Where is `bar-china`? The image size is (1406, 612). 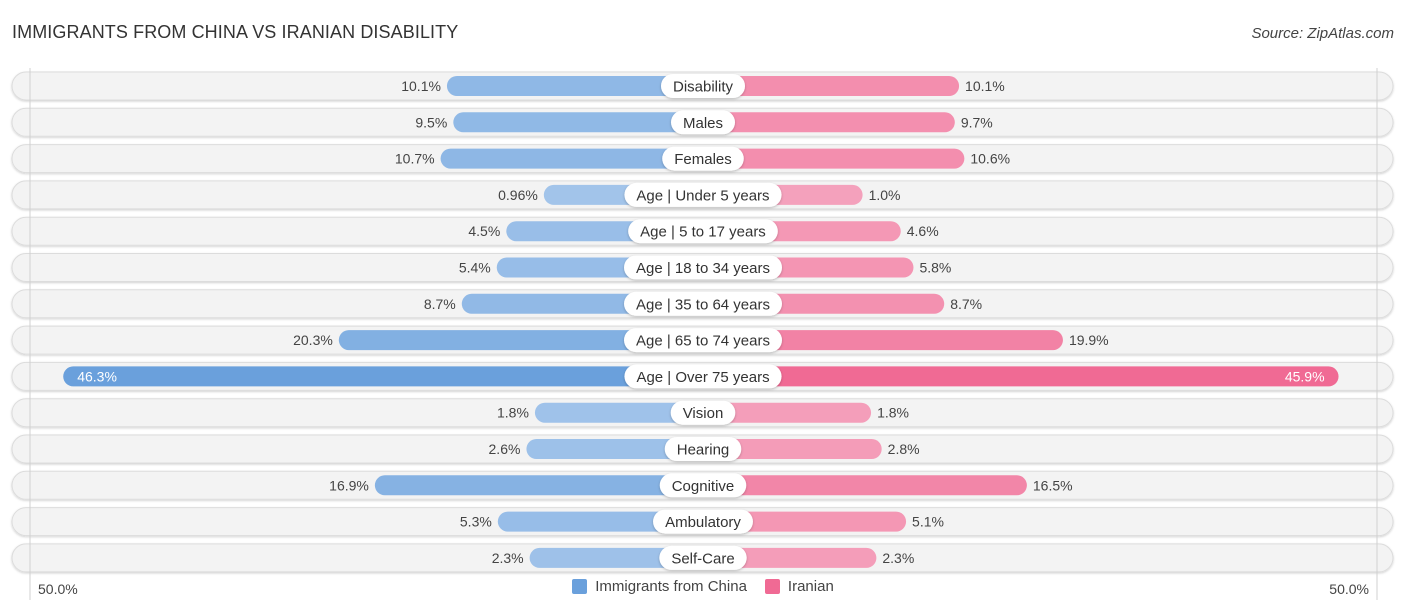
bar-china is located at coordinates (388, 376).